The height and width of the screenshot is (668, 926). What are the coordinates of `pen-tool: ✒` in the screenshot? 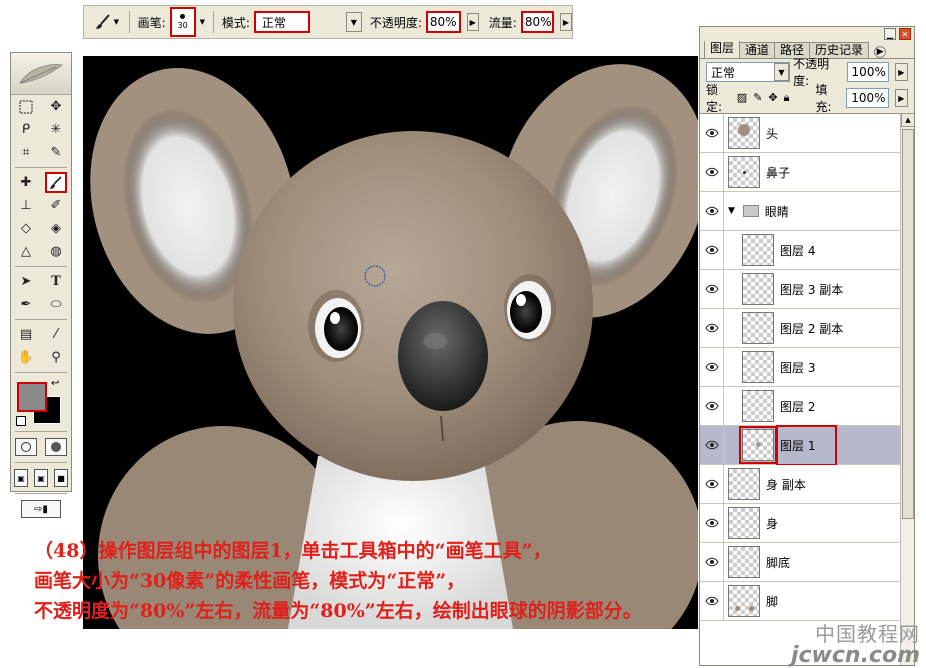 It's located at (26, 304).